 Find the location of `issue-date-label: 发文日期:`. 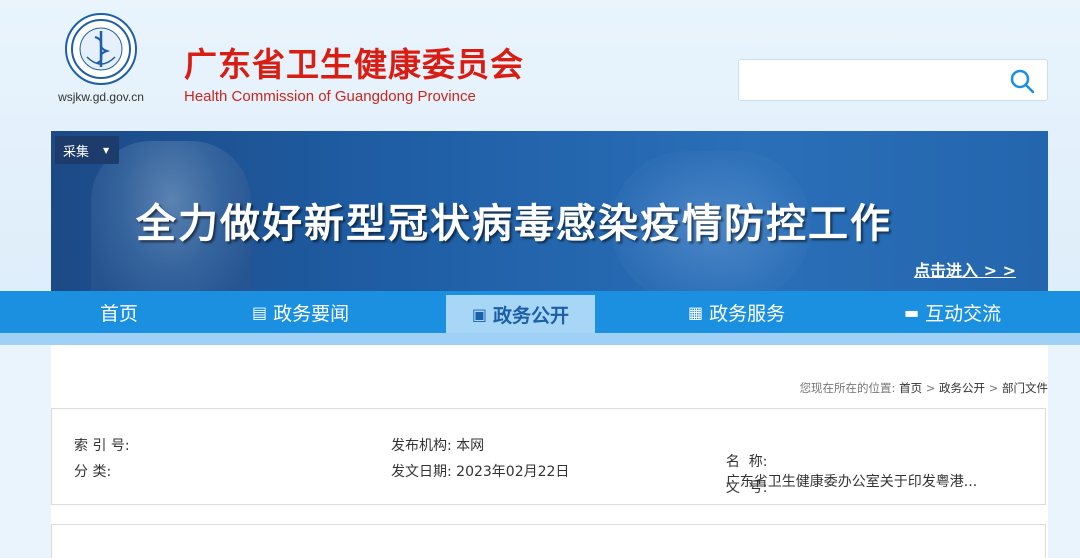

issue-date-label: 发文日期: is located at coordinates (421, 472).